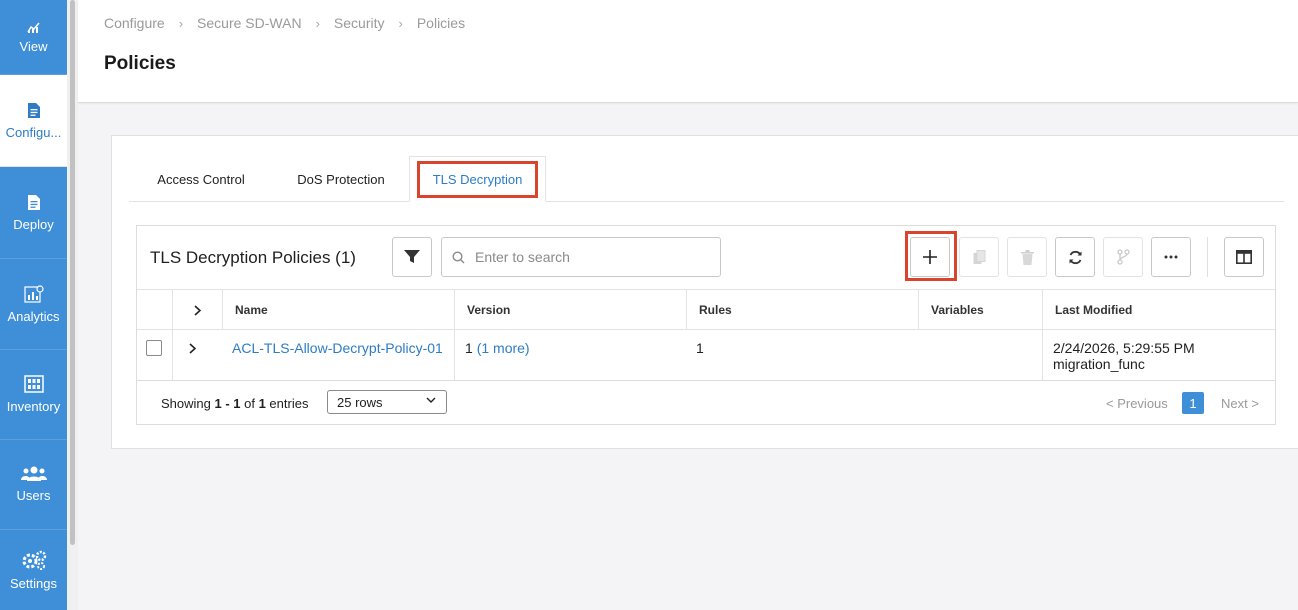 This screenshot has width=1298, height=610. I want to click on next-page-button: Next >, so click(1240, 403).